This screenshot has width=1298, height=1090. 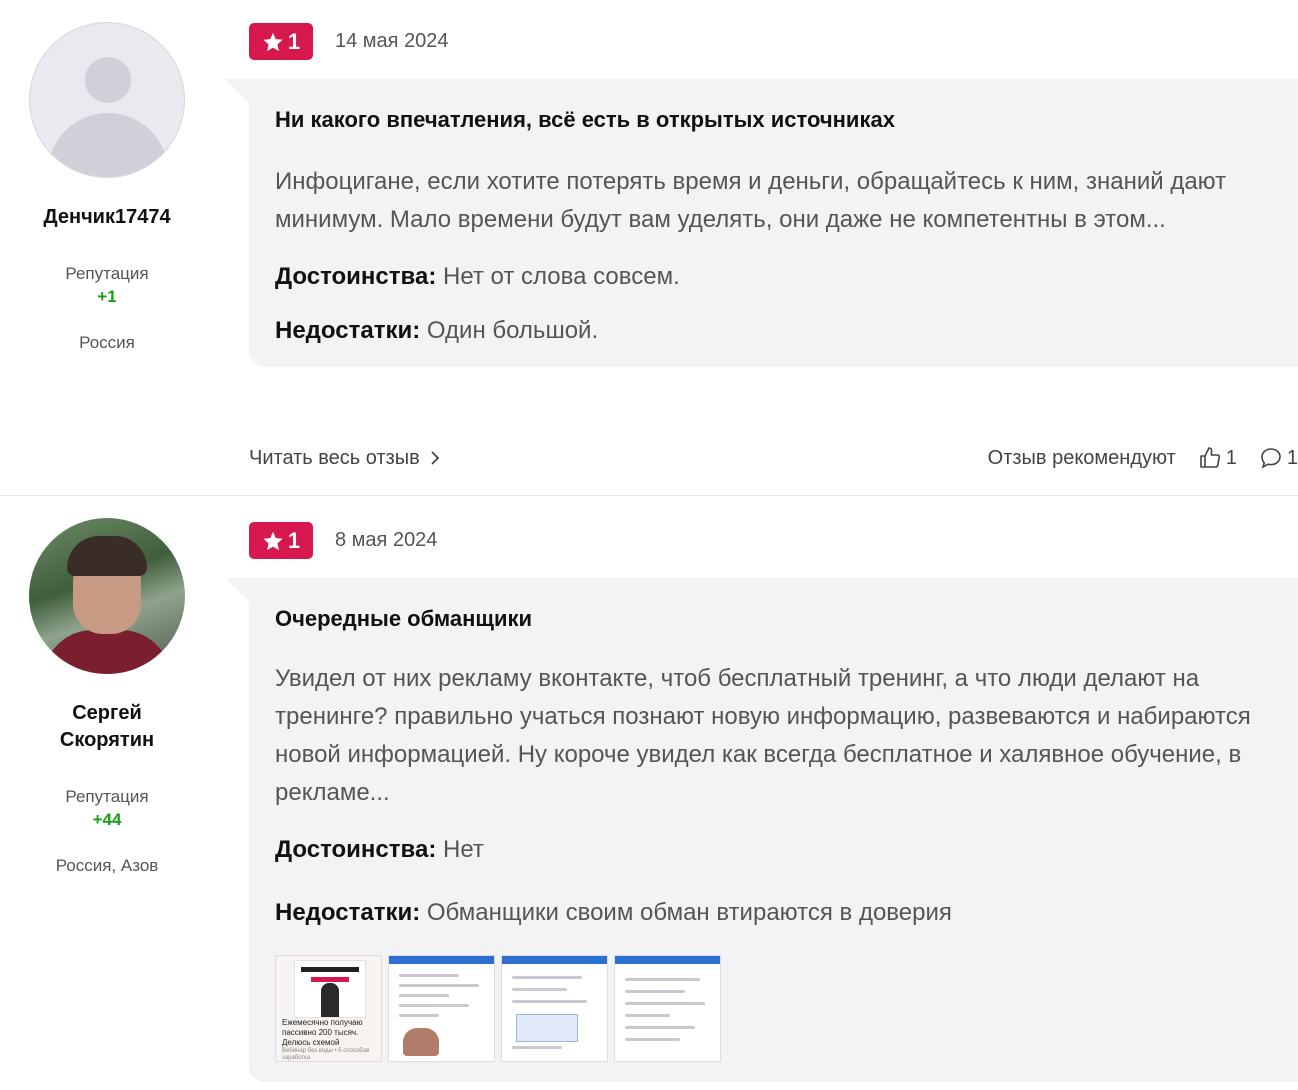 I want to click on user-photo-avatar, so click(x=107, y=596).